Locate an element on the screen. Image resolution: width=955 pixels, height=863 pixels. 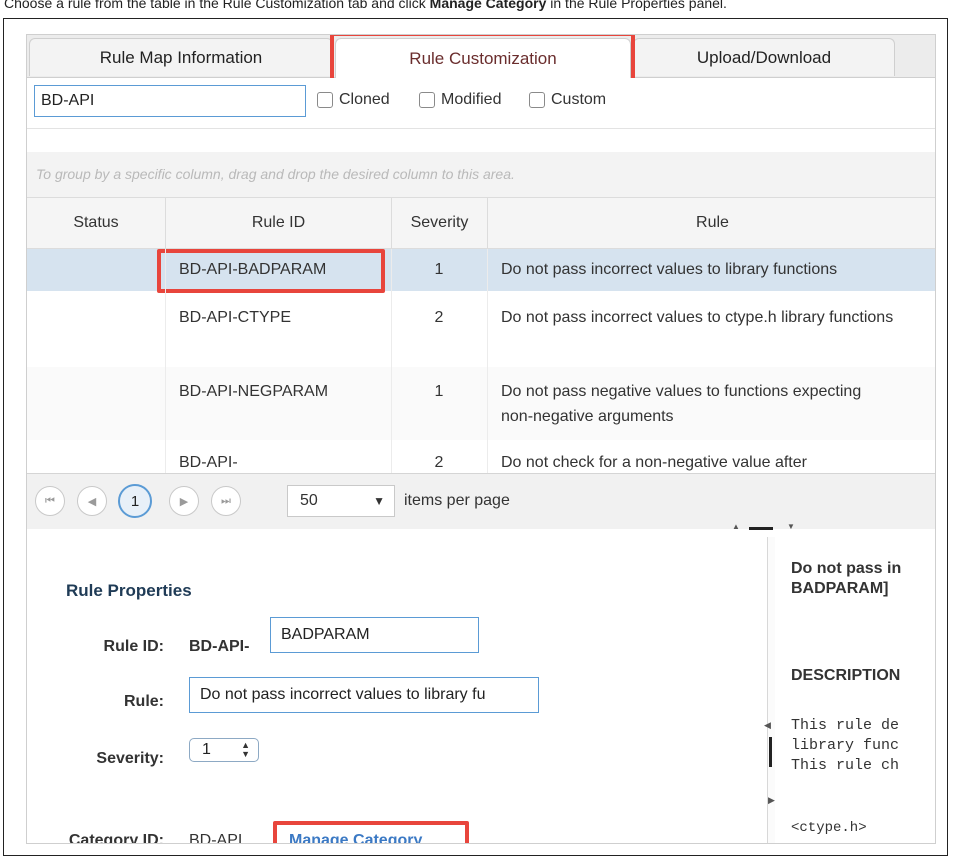
cloned-label: Cloned is located at coordinates (364, 99).